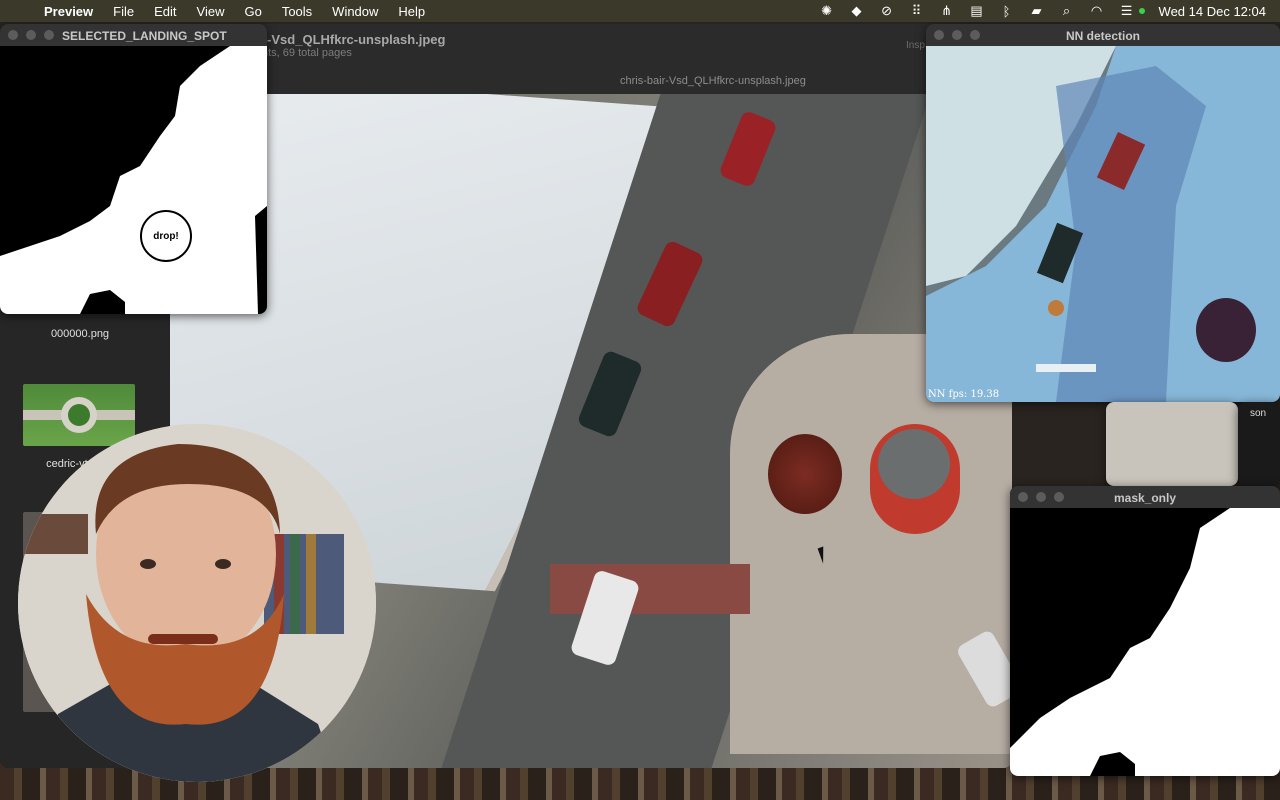 This screenshot has height=800, width=1280. What do you see at coordinates (49, 35) in the screenshot?
I see `zoom-icon` at bounding box center [49, 35].